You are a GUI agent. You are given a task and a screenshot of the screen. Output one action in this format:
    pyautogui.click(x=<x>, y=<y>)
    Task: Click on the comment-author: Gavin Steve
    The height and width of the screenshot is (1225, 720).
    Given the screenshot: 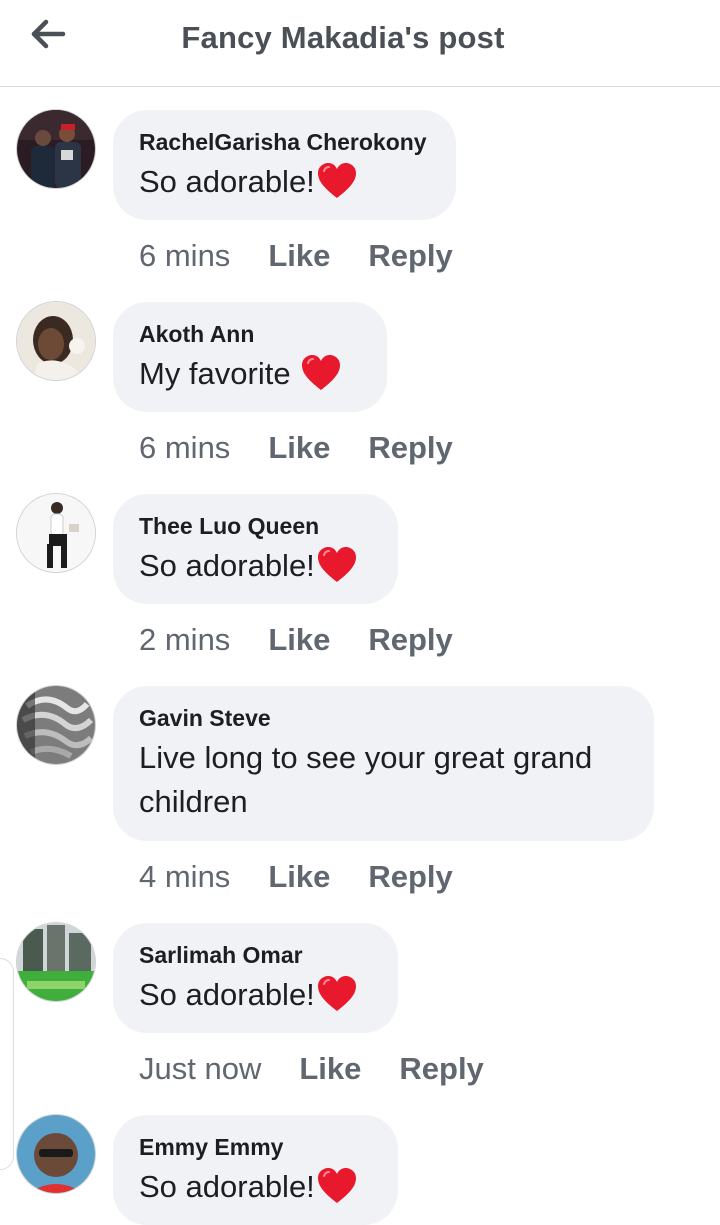 What is the action you would take?
    pyautogui.click(x=383, y=718)
    